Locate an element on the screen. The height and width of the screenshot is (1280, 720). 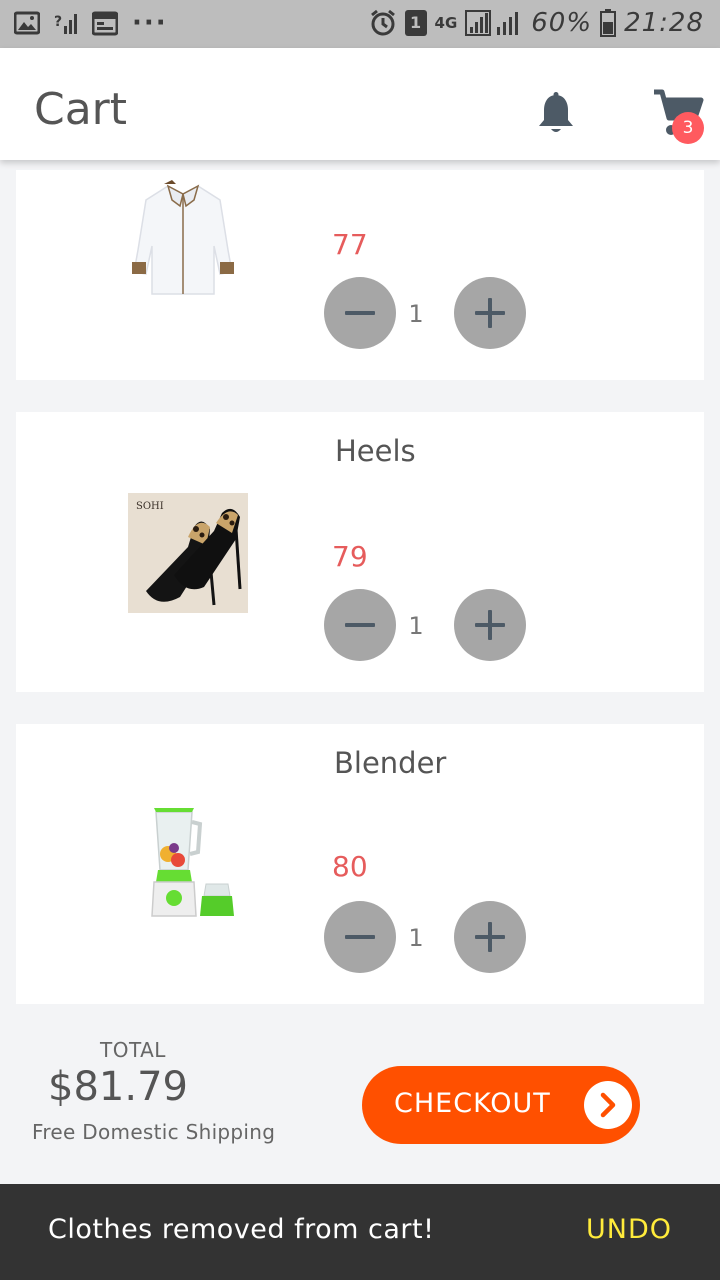
item-price: 77 is located at coordinates (350, 244).